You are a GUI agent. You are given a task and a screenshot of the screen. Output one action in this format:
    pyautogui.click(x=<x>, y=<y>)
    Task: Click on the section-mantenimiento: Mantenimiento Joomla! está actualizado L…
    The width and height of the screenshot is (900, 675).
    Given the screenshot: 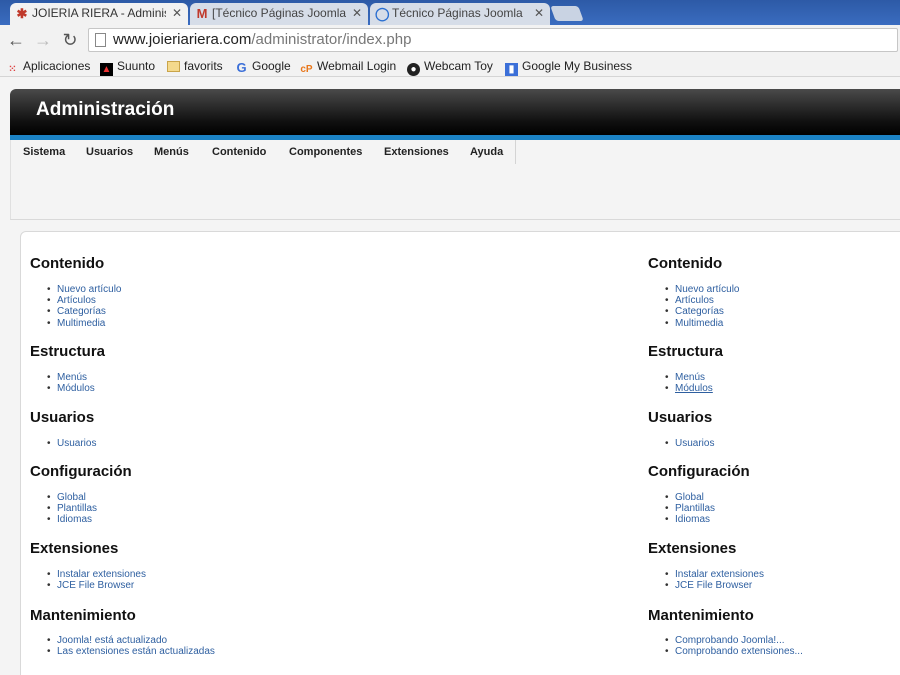 What is the action you would take?
    pyautogui.click(x=122, y=632)
    